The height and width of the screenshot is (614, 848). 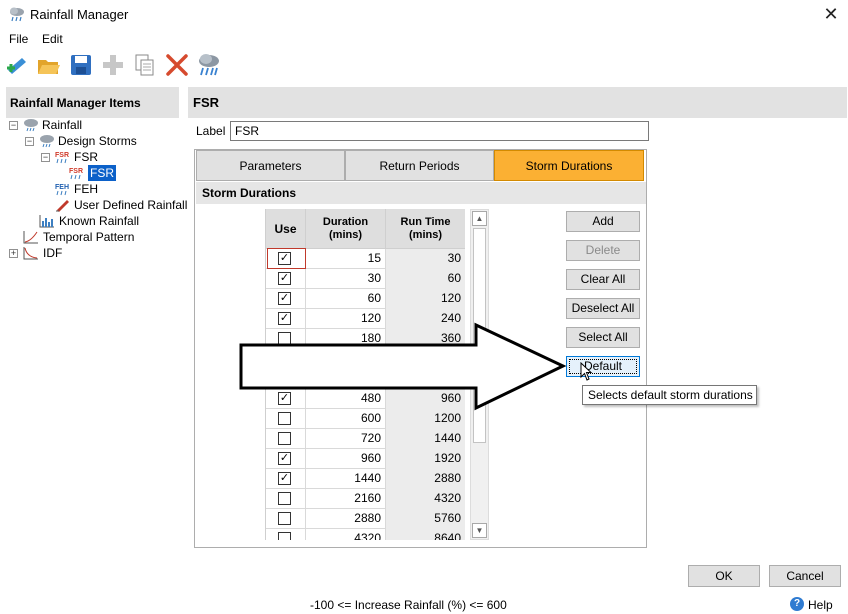 I want to click on runtime-cell: 2880, so click(x=425, y=479).